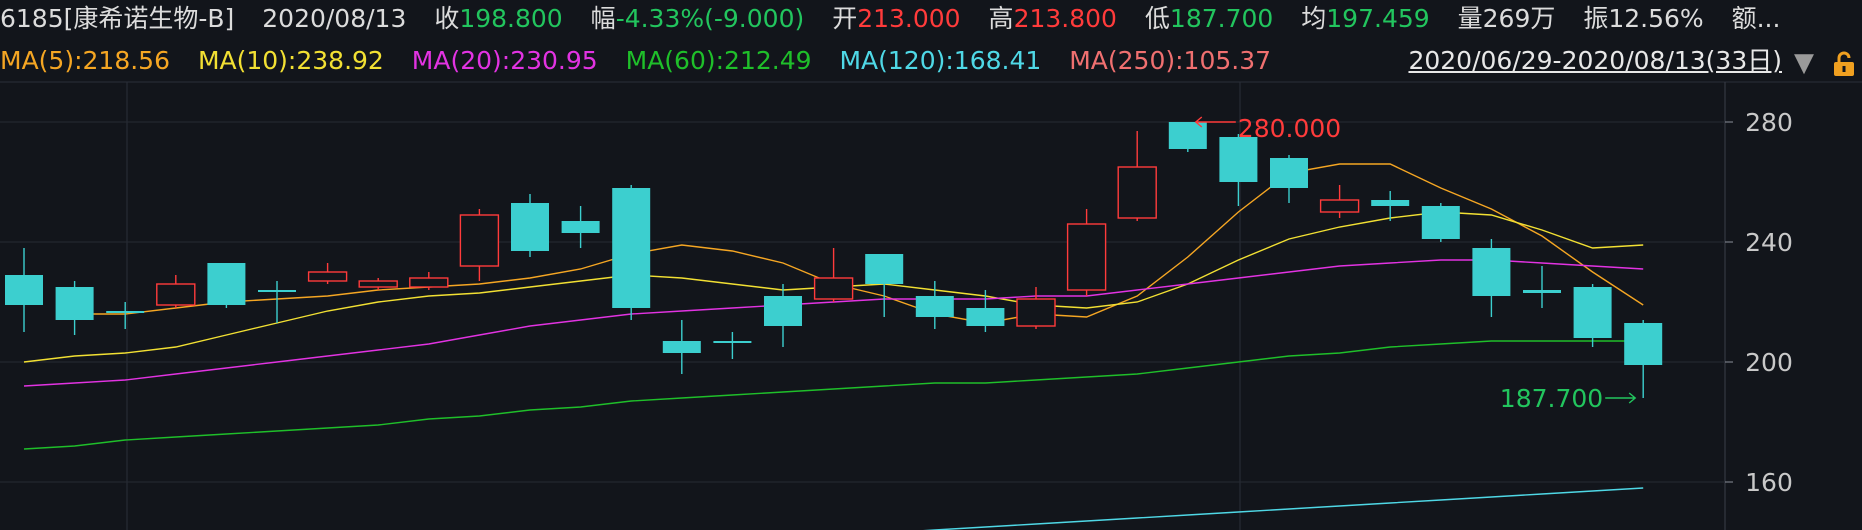 The width and height of the screenshot is (1862, 530). I want to click on avg-value: 197.459, so click(1378, 18).